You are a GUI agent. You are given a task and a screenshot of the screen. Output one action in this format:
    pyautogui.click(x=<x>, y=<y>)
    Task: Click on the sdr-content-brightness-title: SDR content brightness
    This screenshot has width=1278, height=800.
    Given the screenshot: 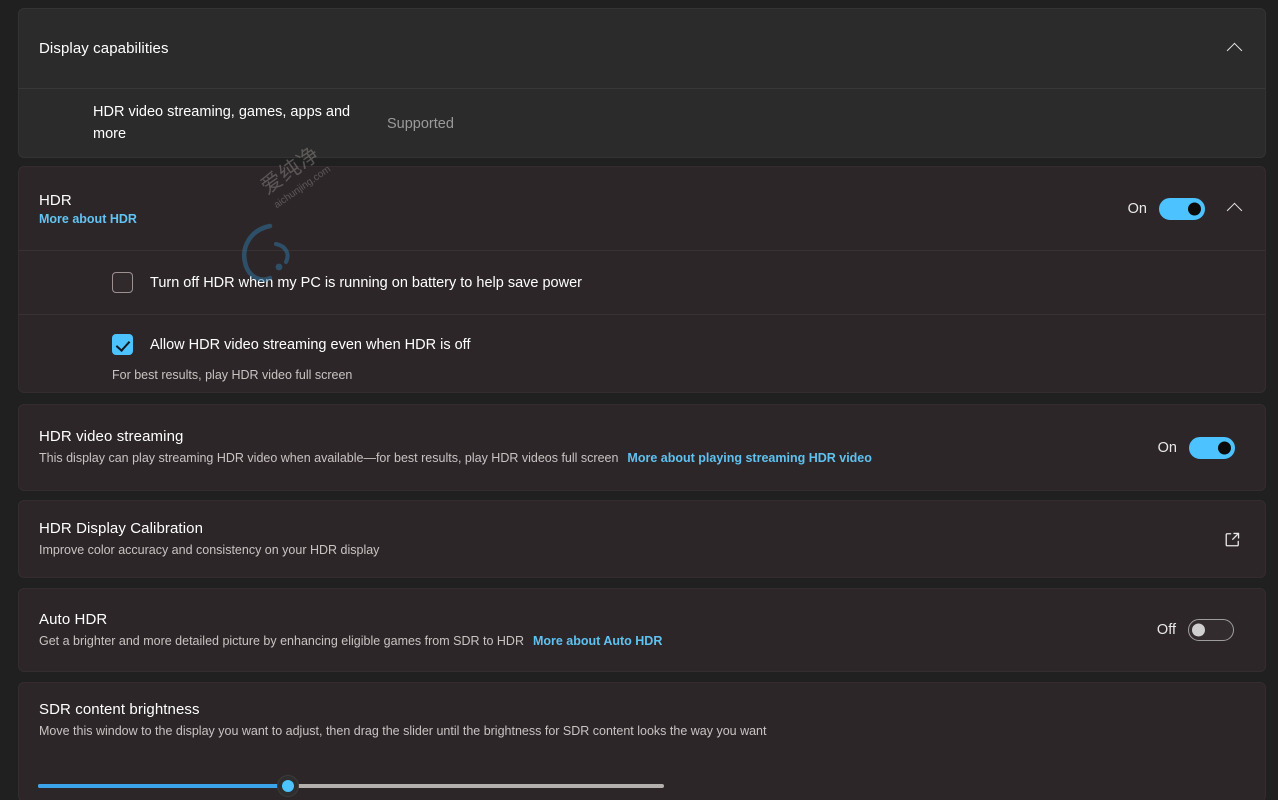 What is the action you would take?
    pyautogui.click(x=119, y=709)
    